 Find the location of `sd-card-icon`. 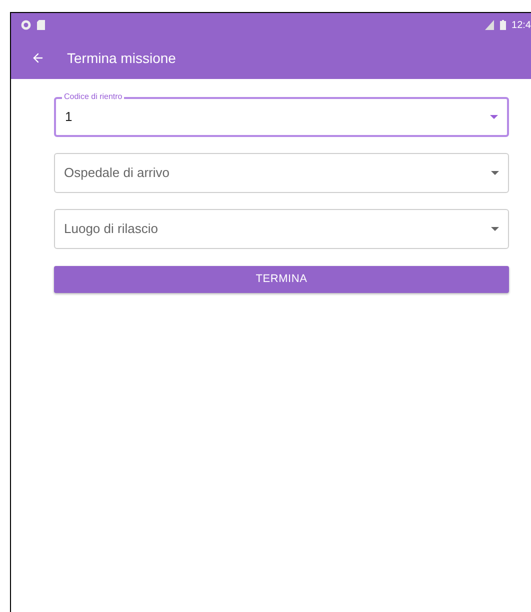

sd-card-icon is located at coordinates (41, 25).